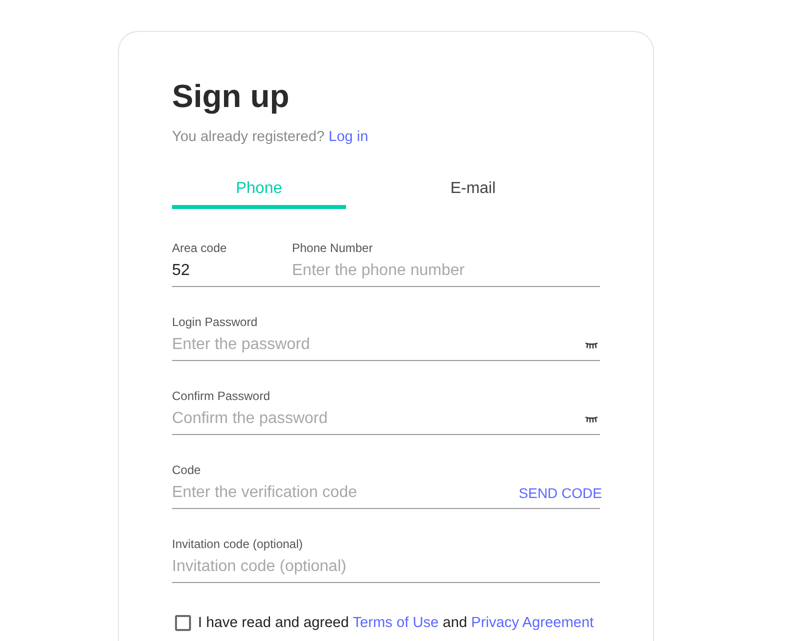 The width and height of the screenshot is (787, 641). I want to click on login-link: Log in, so click(348, 137).